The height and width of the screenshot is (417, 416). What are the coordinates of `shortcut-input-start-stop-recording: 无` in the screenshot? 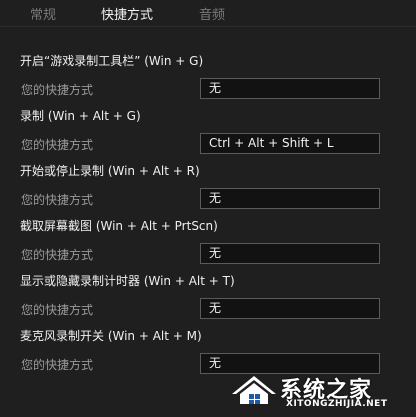 It's located at (290, 198).